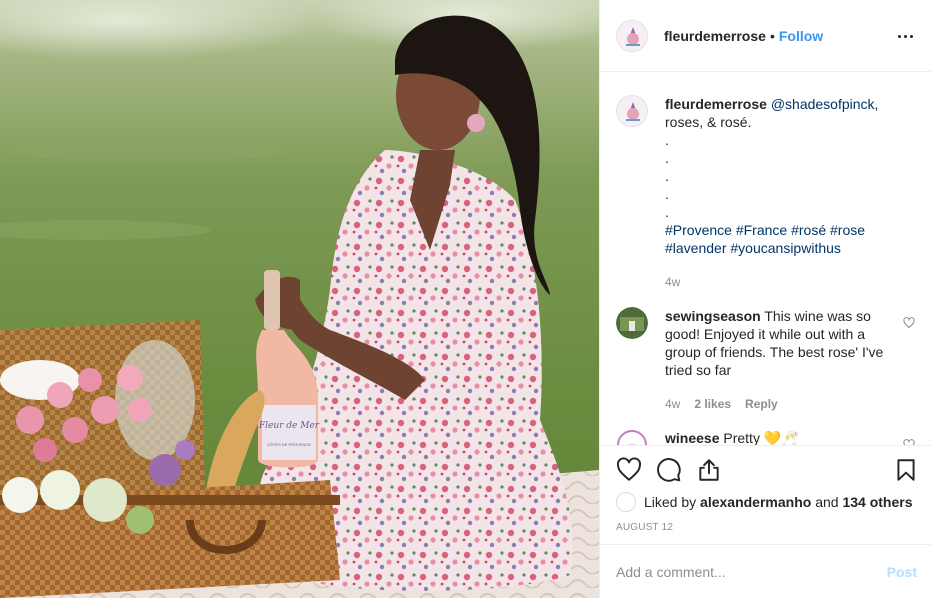  What do you see at coordinates (669, 470) in the screenshot?
I see `comment-icon` at bounding box center [669, 470].